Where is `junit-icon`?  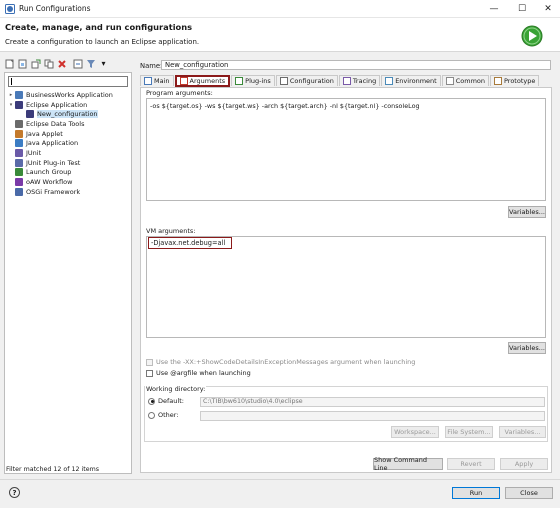
junit-icon is located at coordinates (19, 152).